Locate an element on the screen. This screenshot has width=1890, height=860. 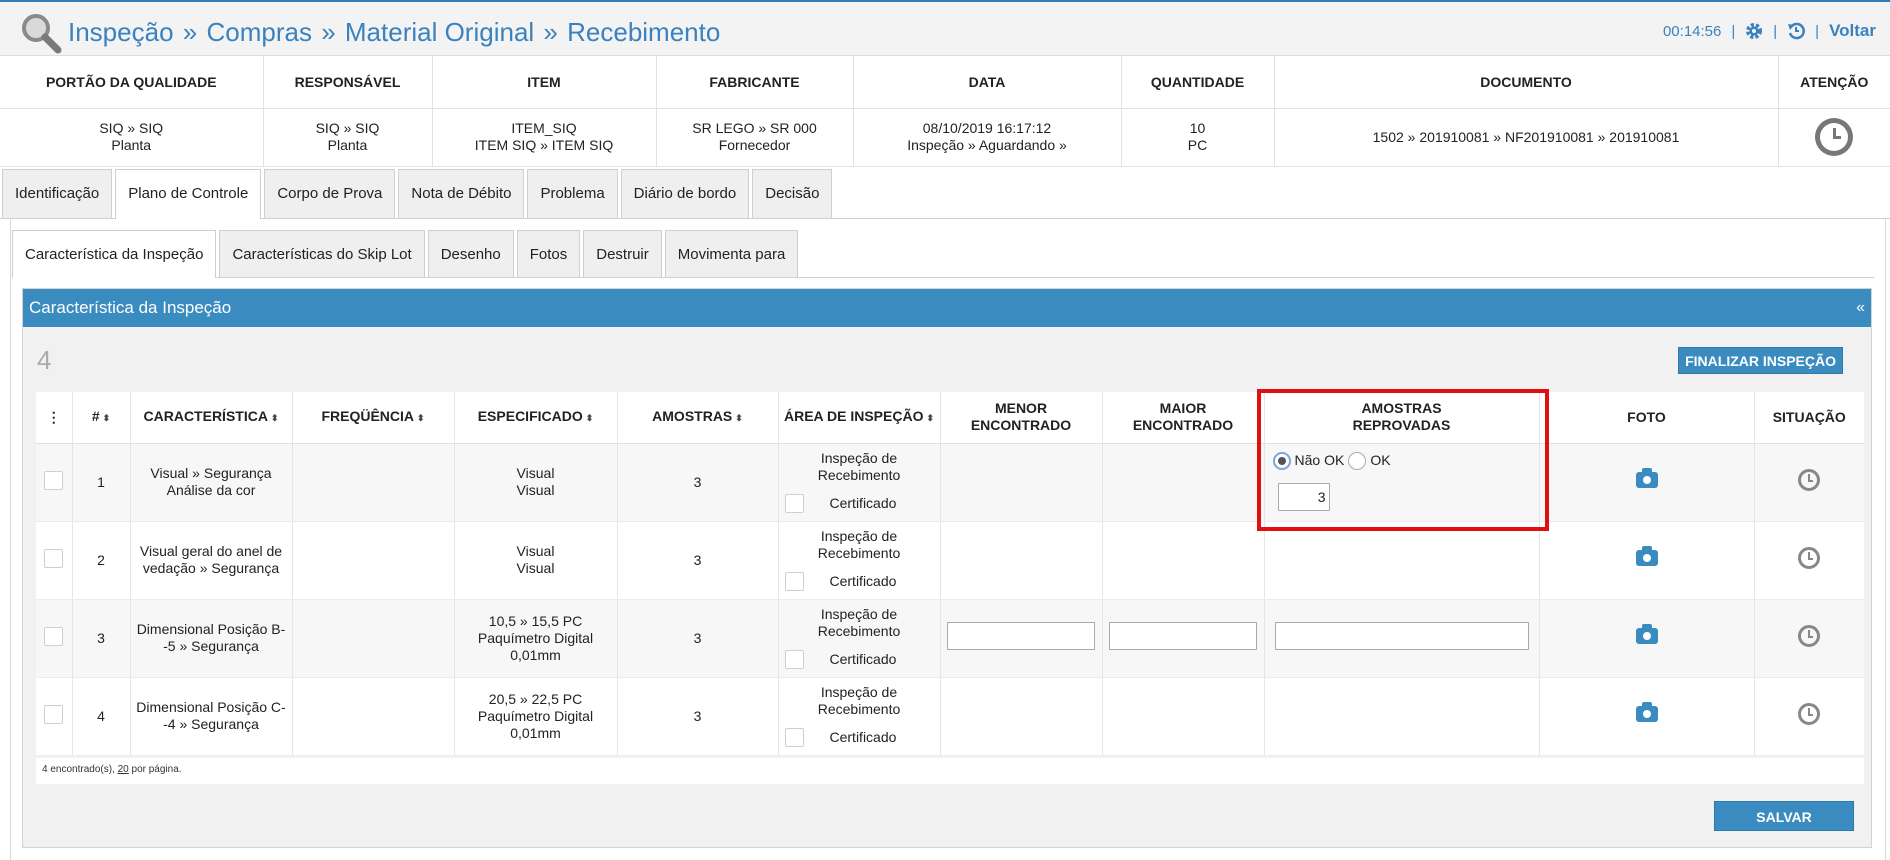
header-especificado: ESPECIFICADO ⬍ is located at coordinates (536, 418).